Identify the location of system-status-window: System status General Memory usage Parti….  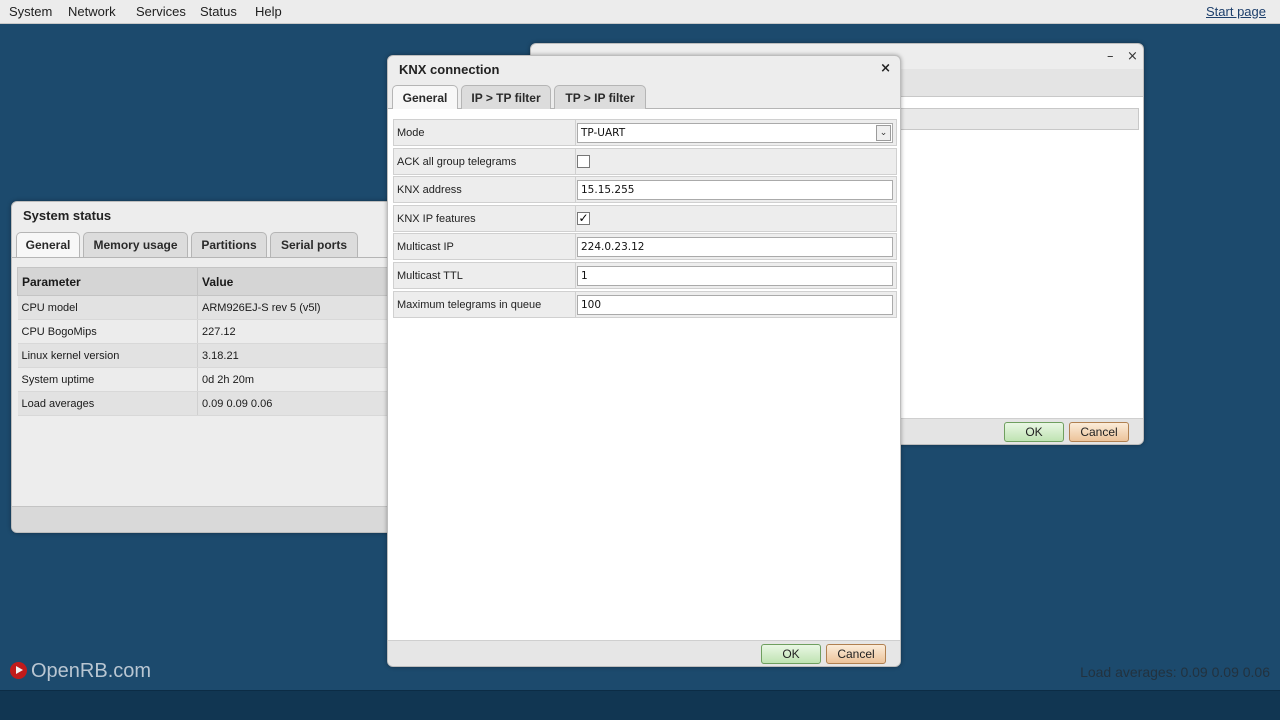
(211, 367).